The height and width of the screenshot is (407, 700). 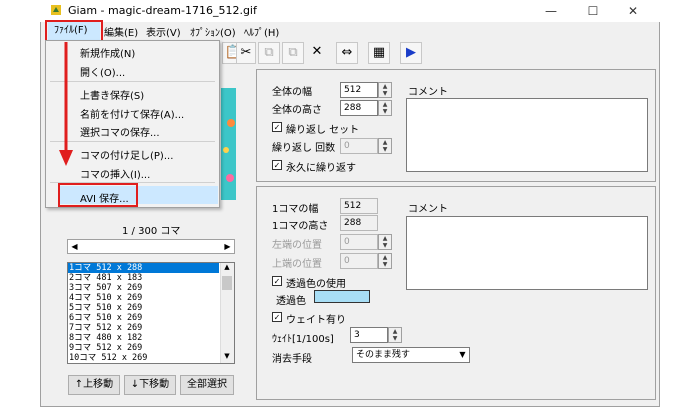 What do you see at coordinates (297, 264) in the screenshot?
I see `frame-top-label: 上端の位置` at bounding box center [297, 264].